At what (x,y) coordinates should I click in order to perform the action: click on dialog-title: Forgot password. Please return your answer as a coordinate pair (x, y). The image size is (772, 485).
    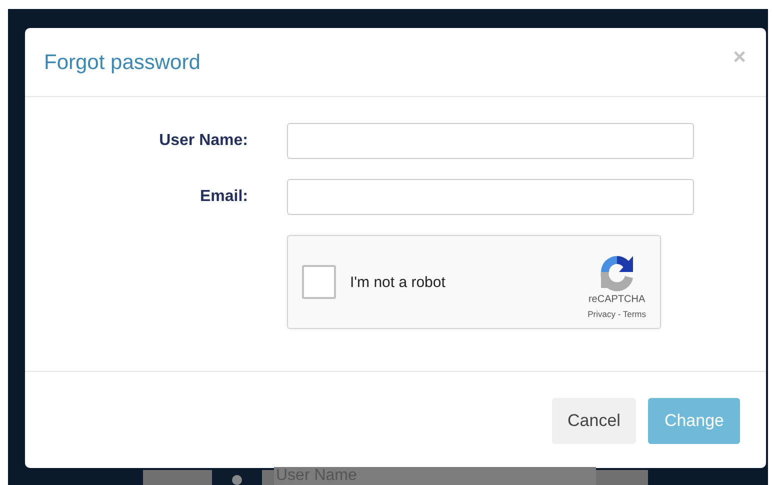
    Looking at the image, I should click on (122, 63).